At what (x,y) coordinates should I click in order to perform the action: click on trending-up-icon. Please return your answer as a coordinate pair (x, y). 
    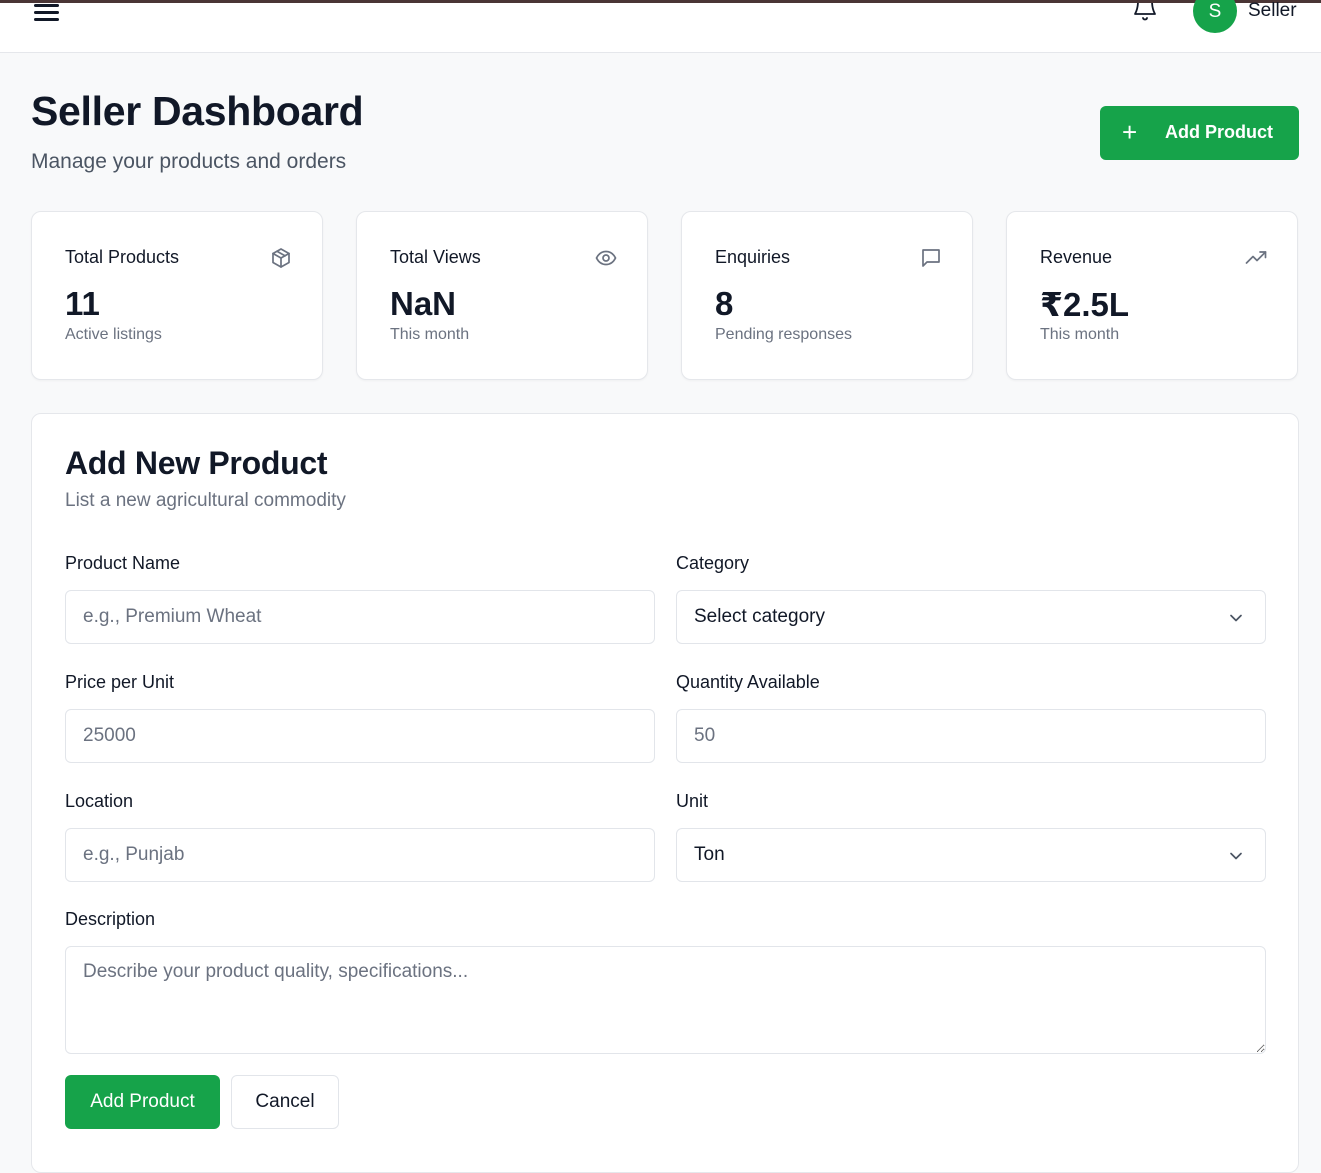
    Looking at the image, I should click on (1256, 258).